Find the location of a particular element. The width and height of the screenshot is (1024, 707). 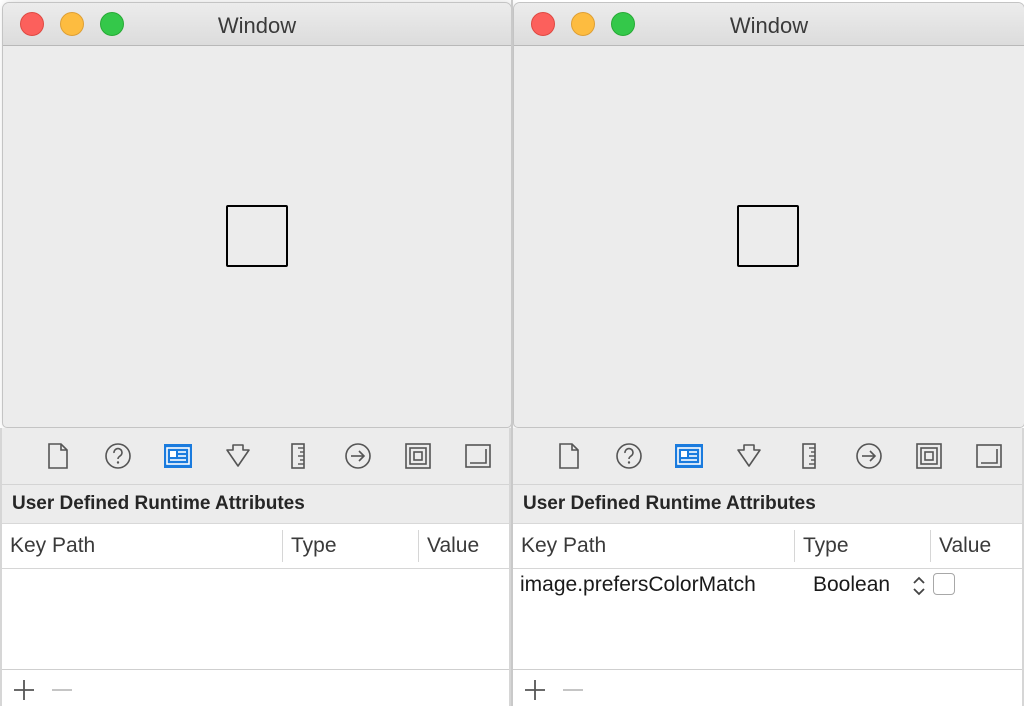

table-row: image.prefersColorMatch Boolean is located at coordinates (767, 586).